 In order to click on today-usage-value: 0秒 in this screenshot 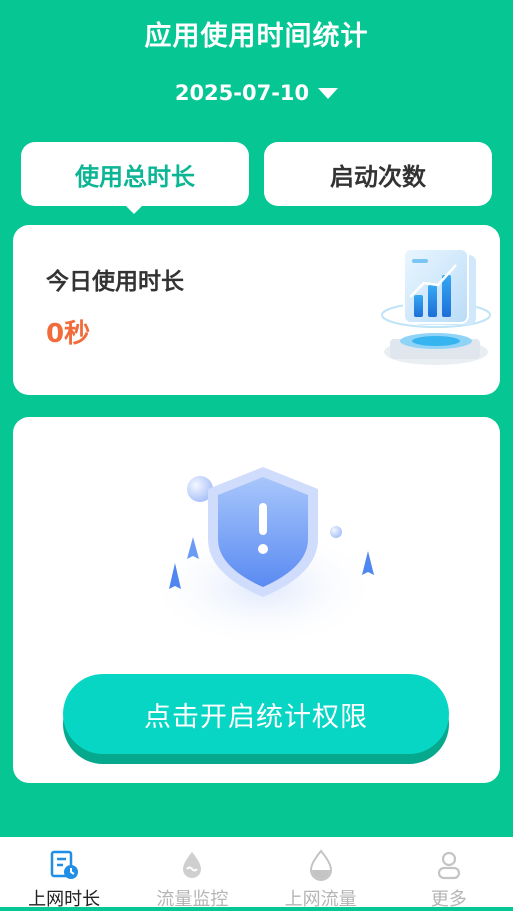, I will do `click(68, 334)`.